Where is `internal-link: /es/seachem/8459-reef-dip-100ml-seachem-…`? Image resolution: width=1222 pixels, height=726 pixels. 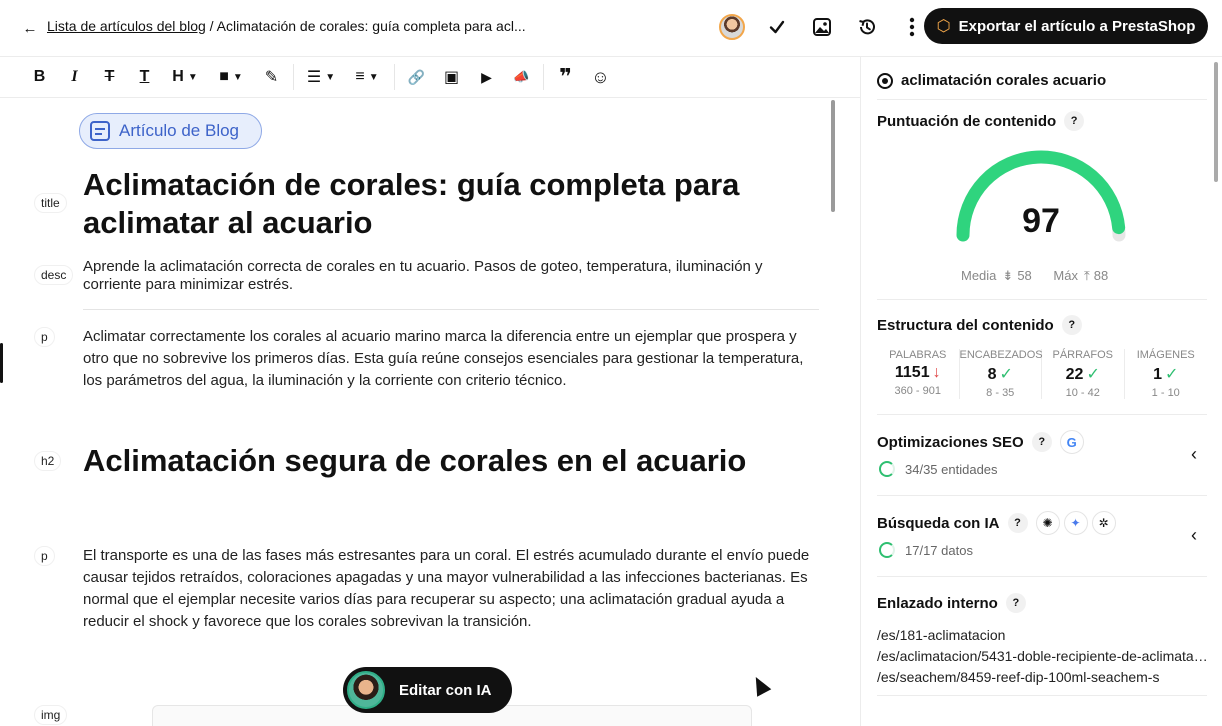 internal-link: /es/seachem/8459-reef-dip-100ml-seachem-… is located at coordinates (1043, 677).